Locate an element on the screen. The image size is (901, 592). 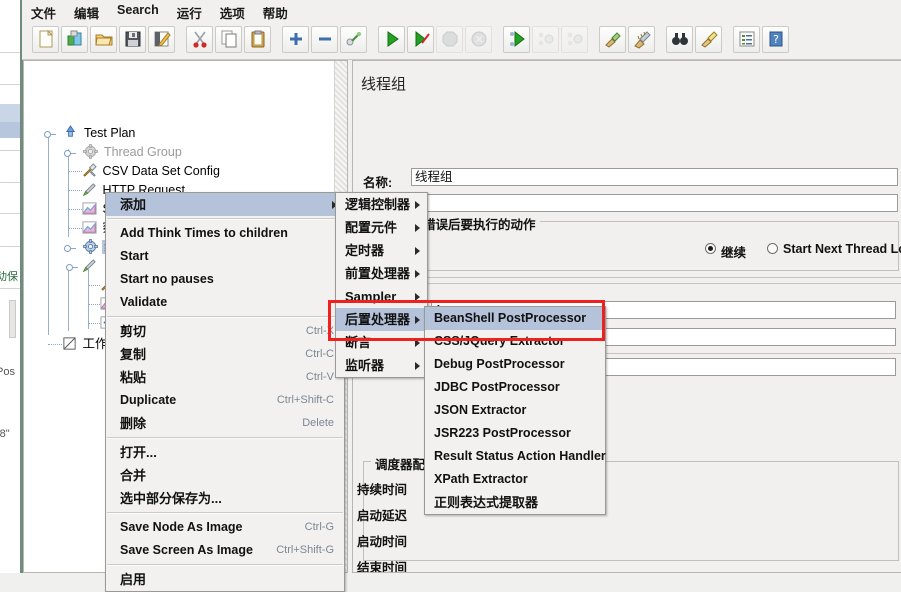
radio-start-next-thread-loop is located at coordinates (772, 248).